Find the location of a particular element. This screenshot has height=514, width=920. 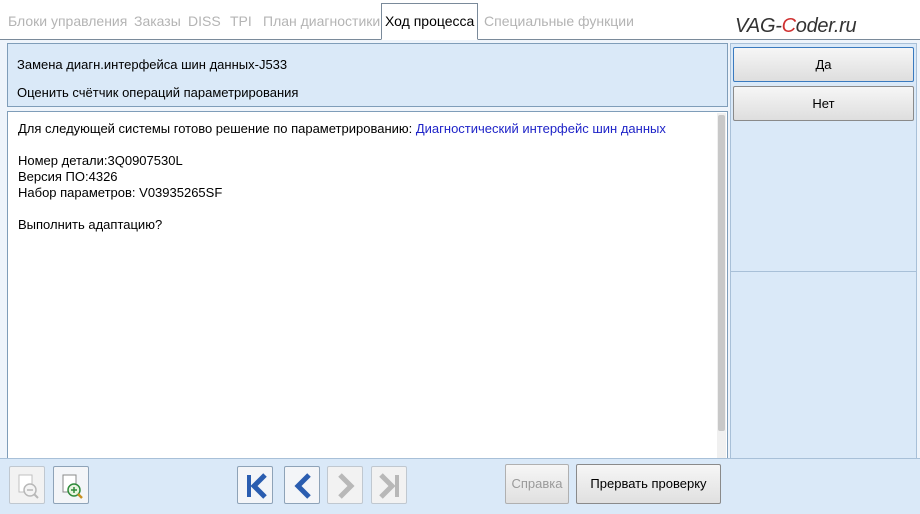

tab-orders: Заказы is located at coordinates (157, 23).